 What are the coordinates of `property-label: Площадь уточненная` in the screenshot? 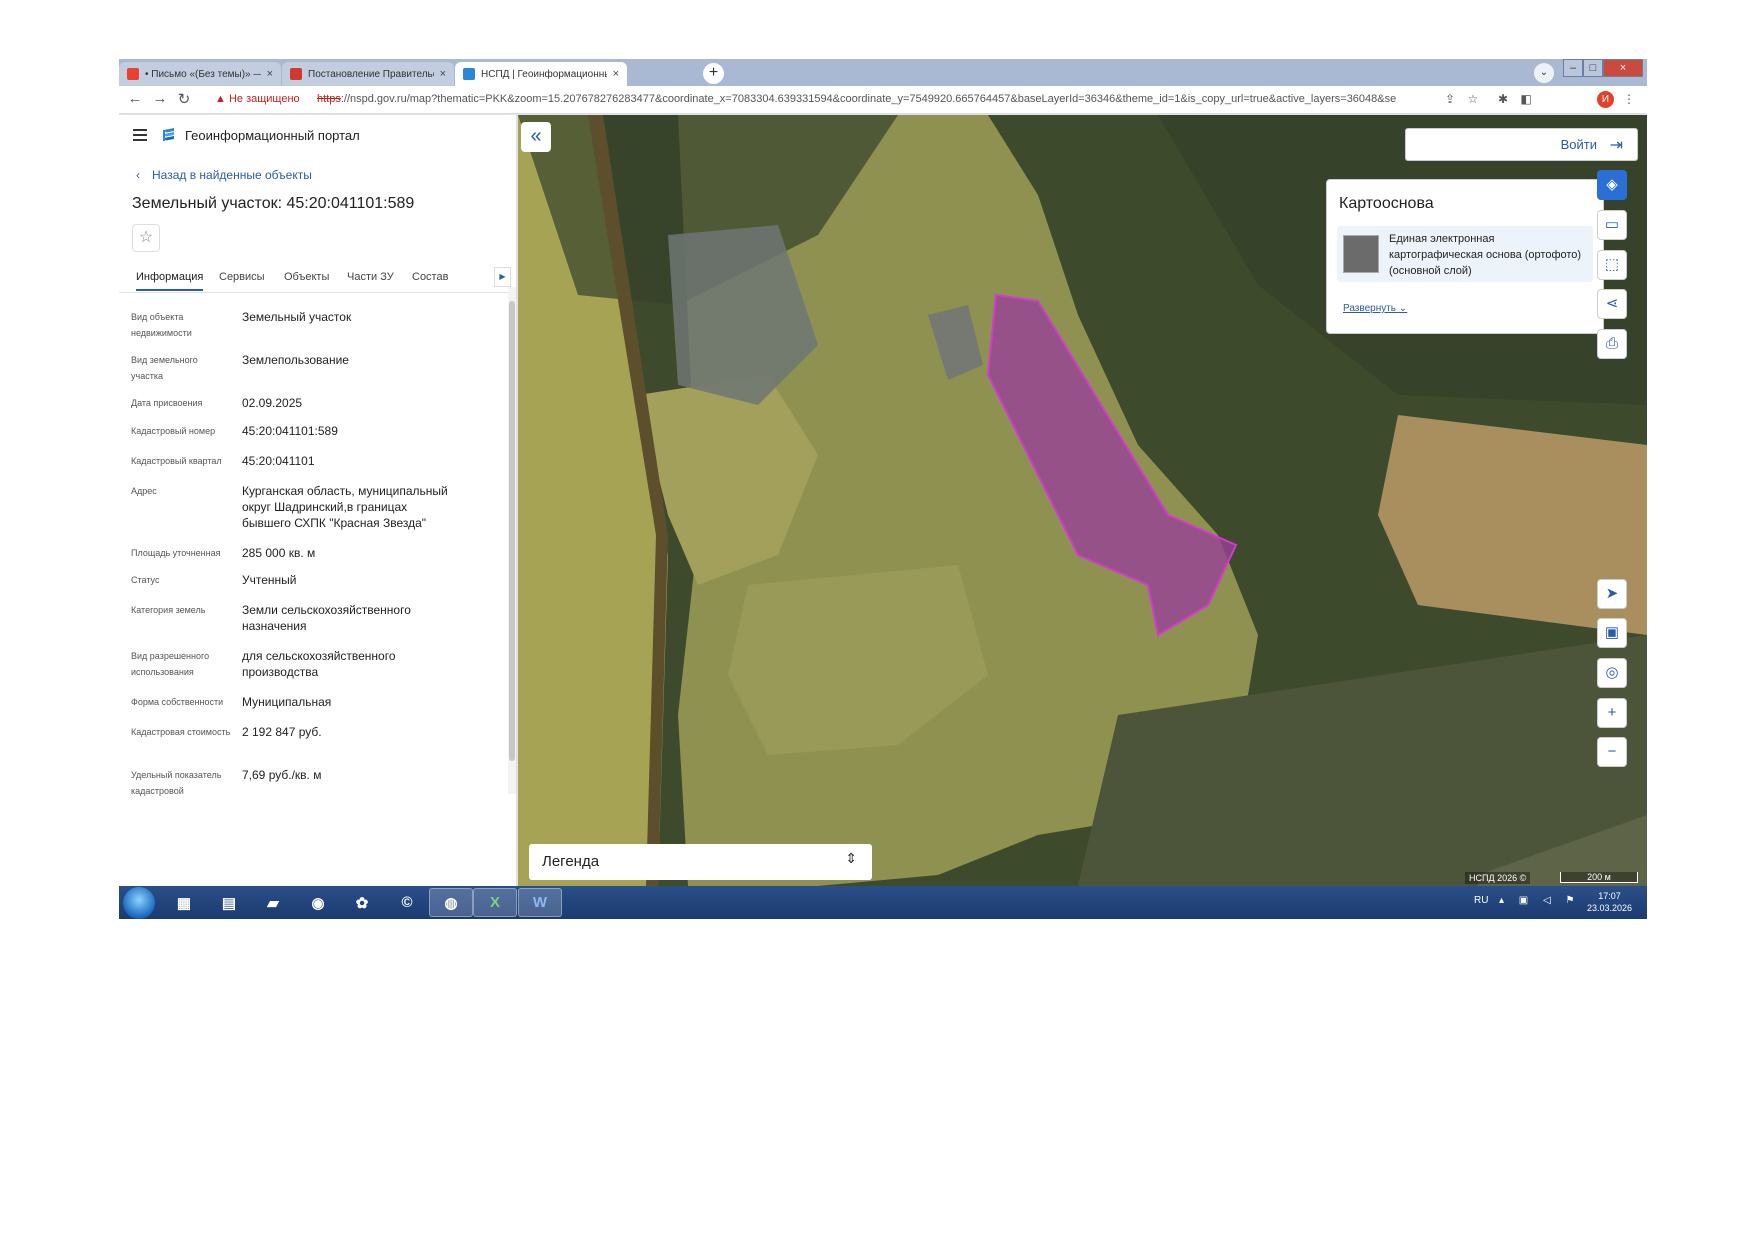 It's located at (176, 553).